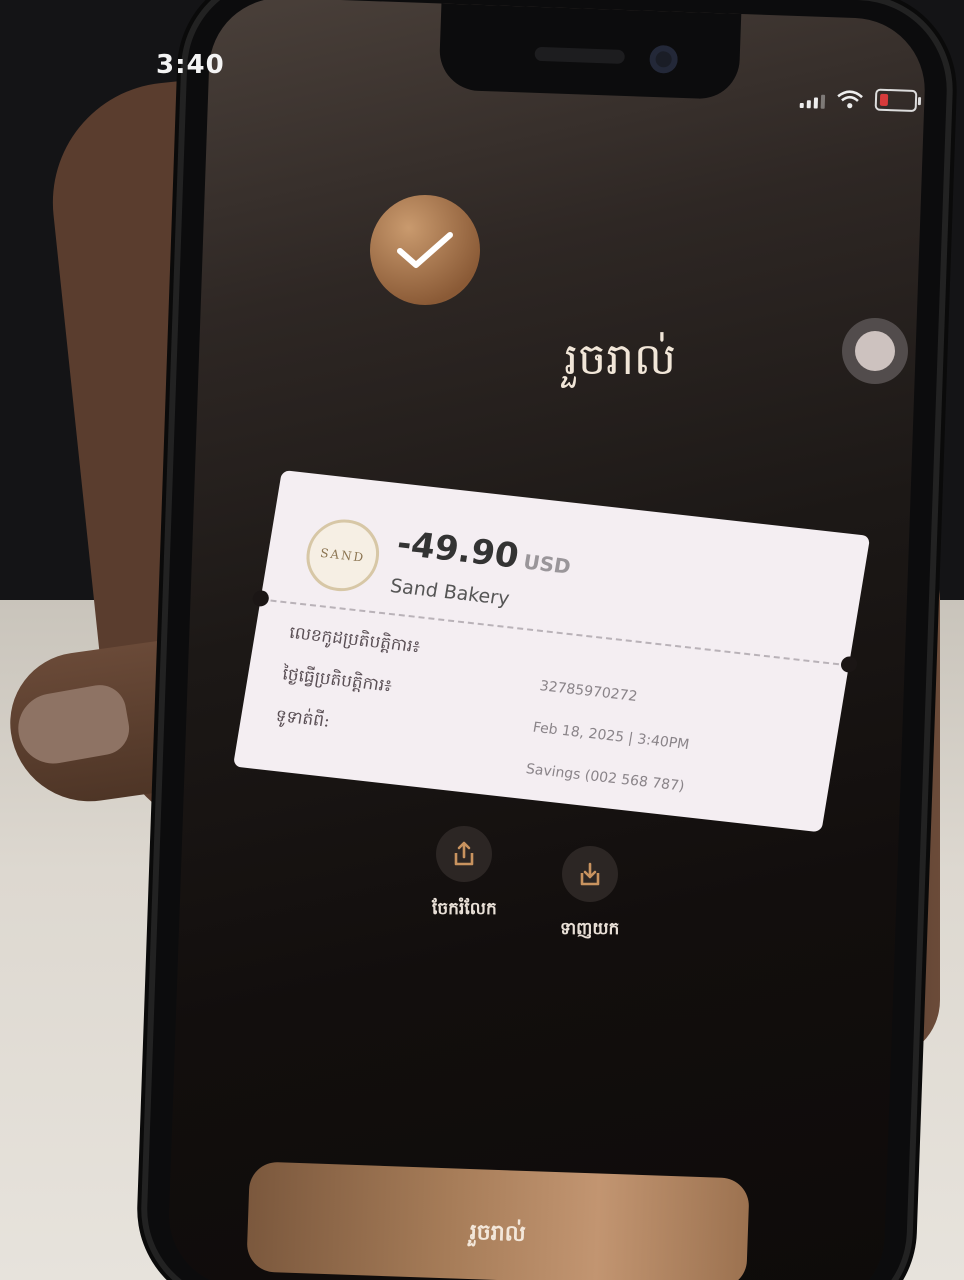 This screenshot has height=1280, width=964. I want to click on share-icon, so click(464, 853).